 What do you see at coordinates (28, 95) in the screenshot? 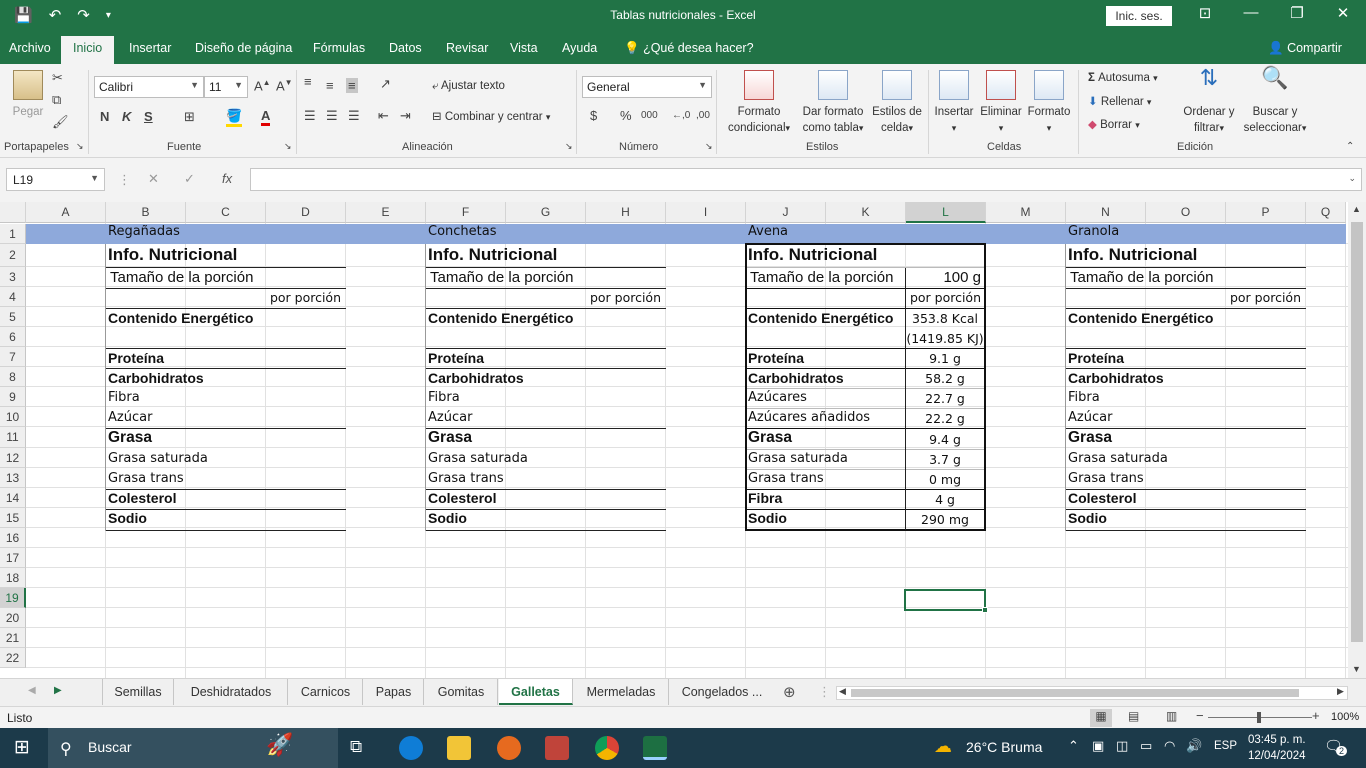
I see `paste-button: Pegar` at bounding box center [28, 95].